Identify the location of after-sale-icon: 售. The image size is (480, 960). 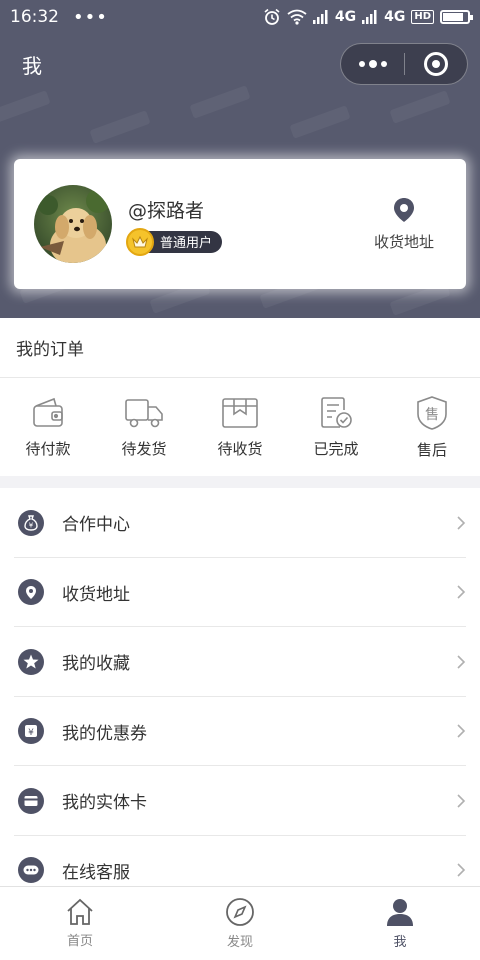
(432, 412).